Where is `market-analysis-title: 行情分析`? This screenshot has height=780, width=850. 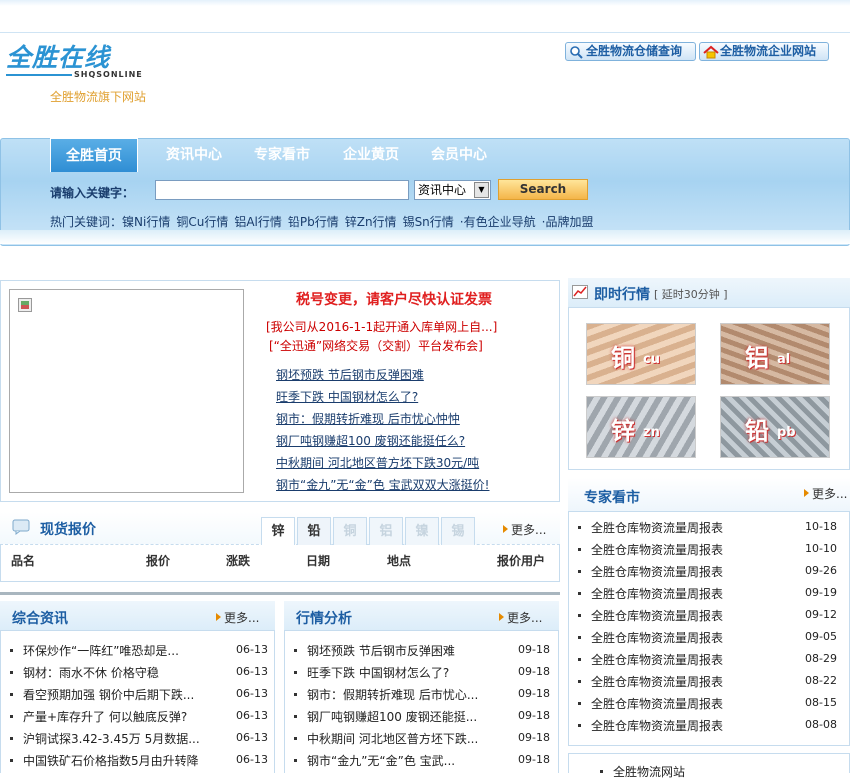 market-analysis-title: 行情分析 is located at coordinates (324, 619).